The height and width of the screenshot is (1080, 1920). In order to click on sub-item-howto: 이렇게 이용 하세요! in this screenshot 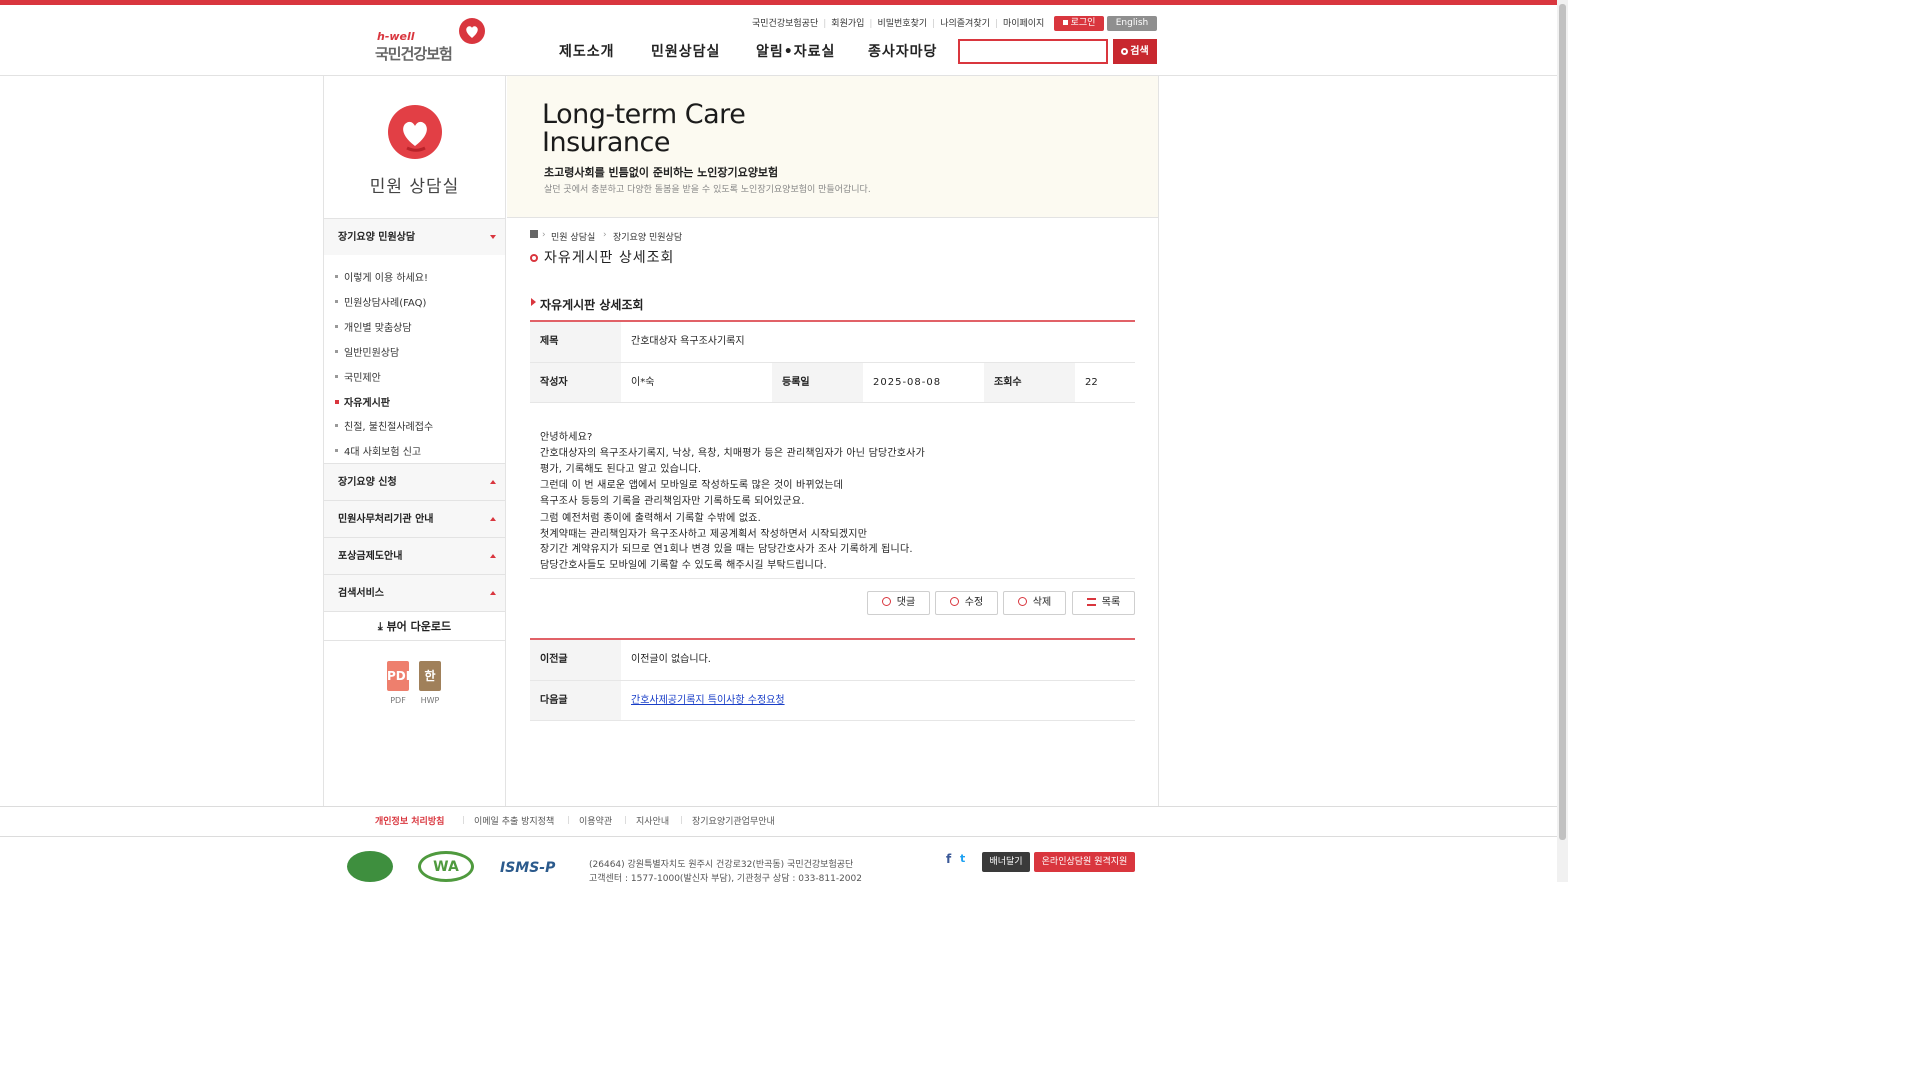, I will do `click(381, 276)`.